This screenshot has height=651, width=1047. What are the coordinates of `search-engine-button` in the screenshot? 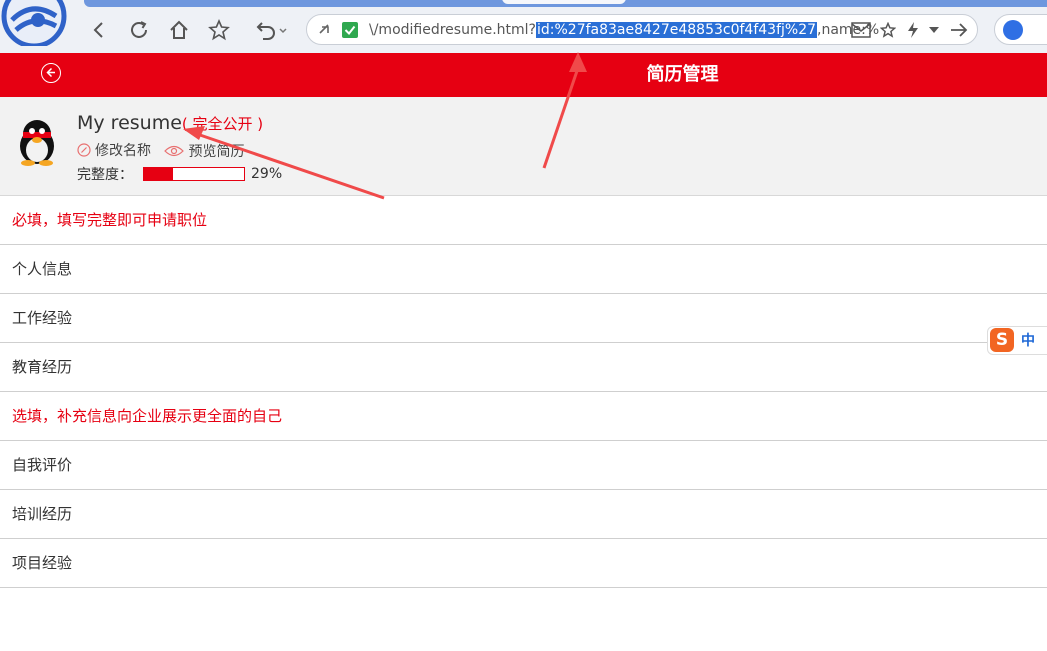 It's located at (1020, 29).